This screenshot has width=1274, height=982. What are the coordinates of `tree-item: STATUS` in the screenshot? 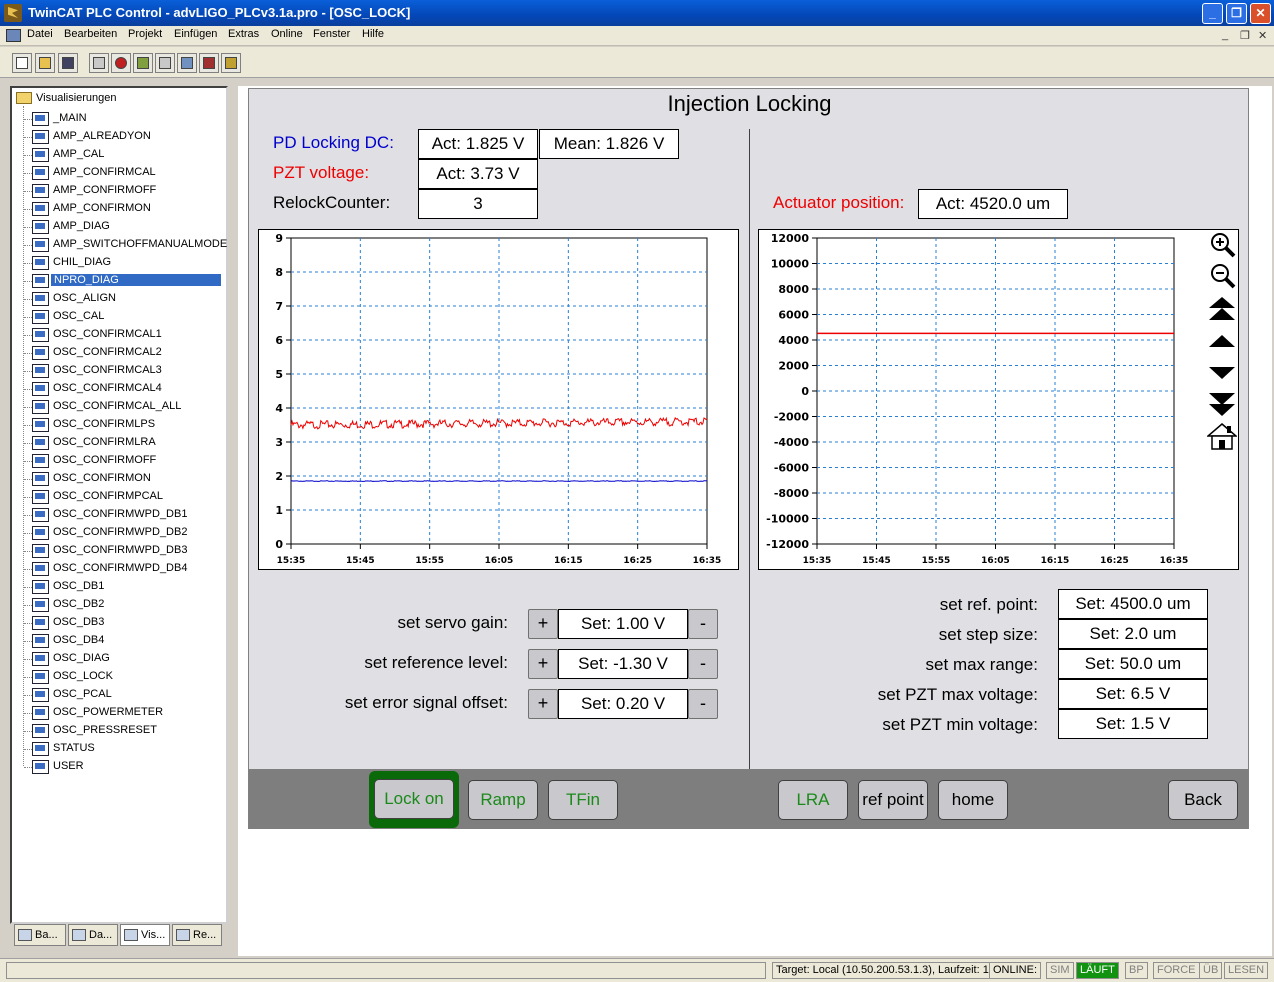 It's located at (117, 749).